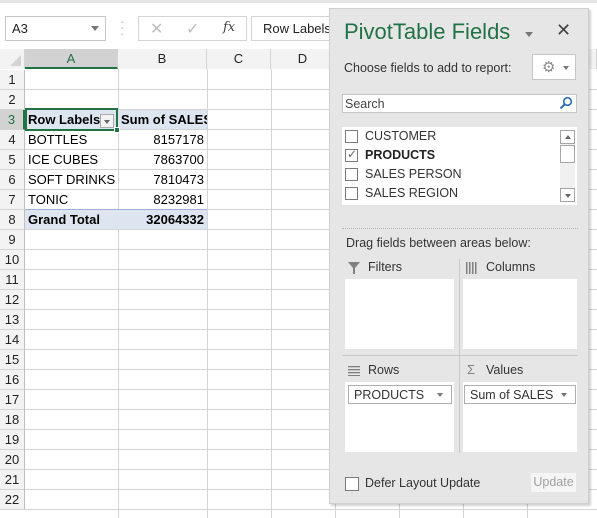 Image resolution: width=597 pixels, height=518 pixels. I want to click on row-header-19: 19, so click(12, 440).